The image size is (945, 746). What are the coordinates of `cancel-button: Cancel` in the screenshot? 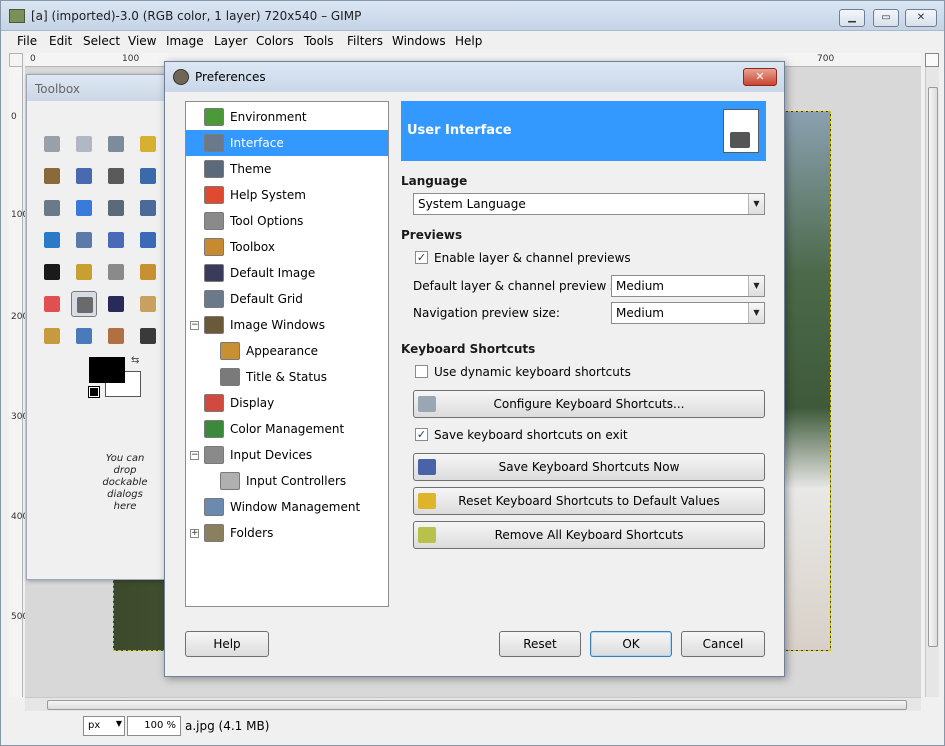 It's located at (723, 644).